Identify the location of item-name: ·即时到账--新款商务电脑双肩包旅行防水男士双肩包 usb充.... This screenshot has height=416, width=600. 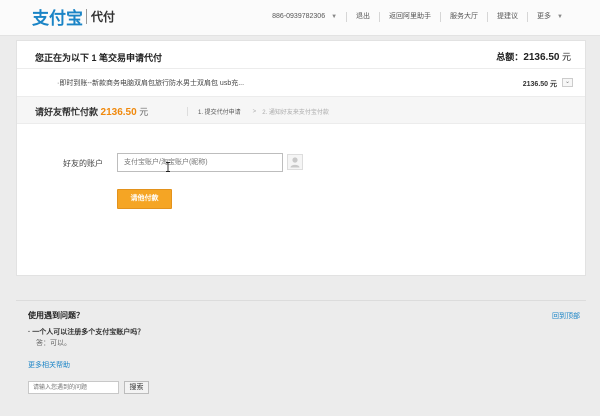
(150, 83).